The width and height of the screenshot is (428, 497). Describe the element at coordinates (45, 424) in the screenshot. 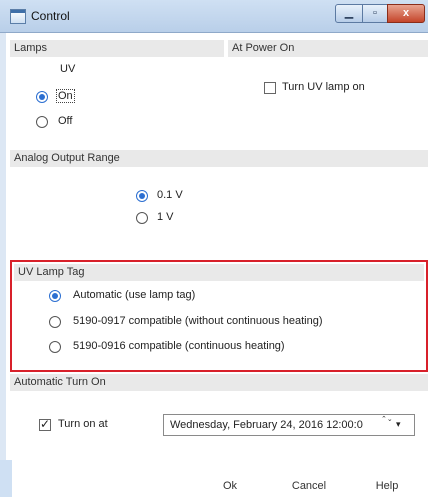

I see `turn-on-at-checkbox` at that location.